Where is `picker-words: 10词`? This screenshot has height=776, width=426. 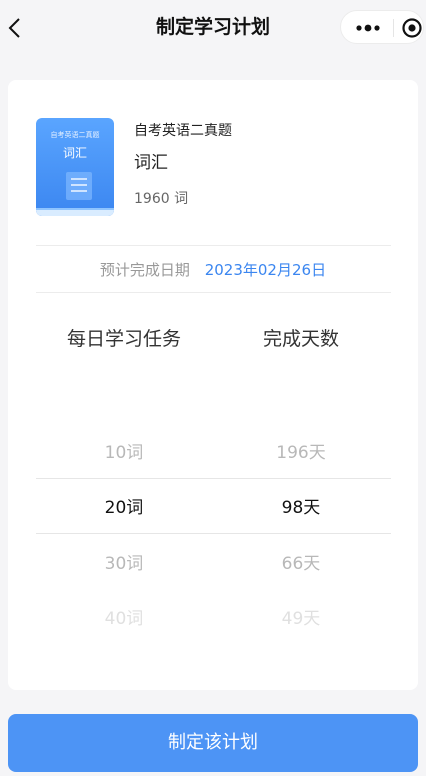
picker-words: 10词 is located at coordinates (124, 453).